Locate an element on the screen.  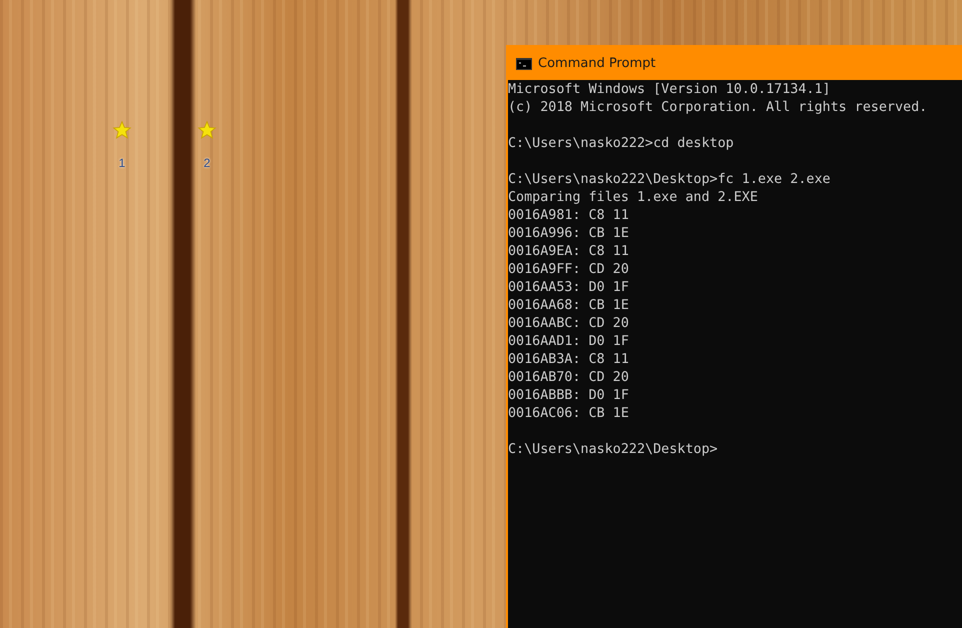
console-line: 0016AAD1: D0 1F is located at coordinates (569, 342).